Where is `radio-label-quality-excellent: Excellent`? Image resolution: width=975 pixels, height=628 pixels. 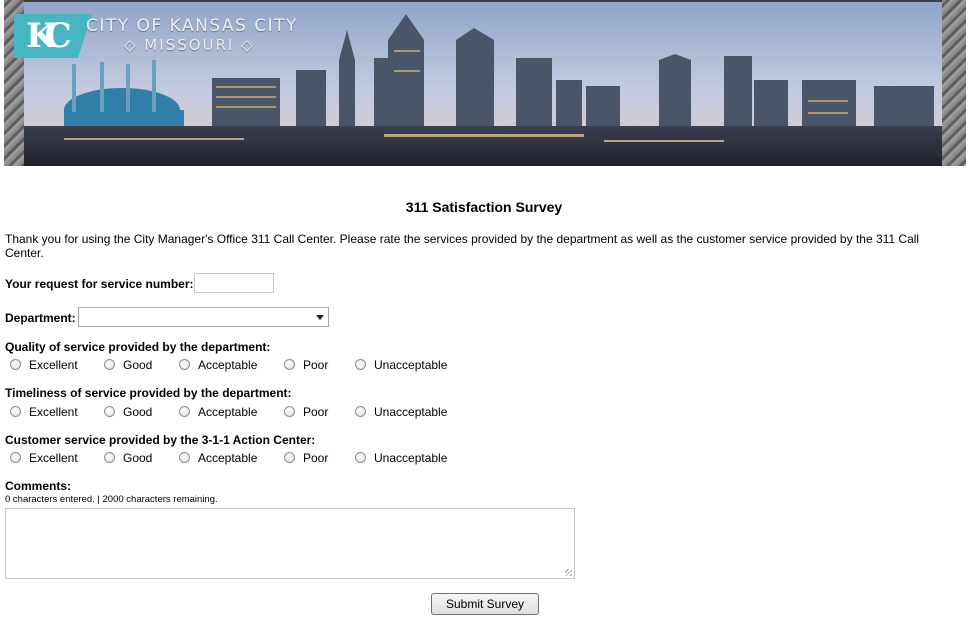 radio-label-quality-excellent: Excellent is located at coordinates (53, 365).